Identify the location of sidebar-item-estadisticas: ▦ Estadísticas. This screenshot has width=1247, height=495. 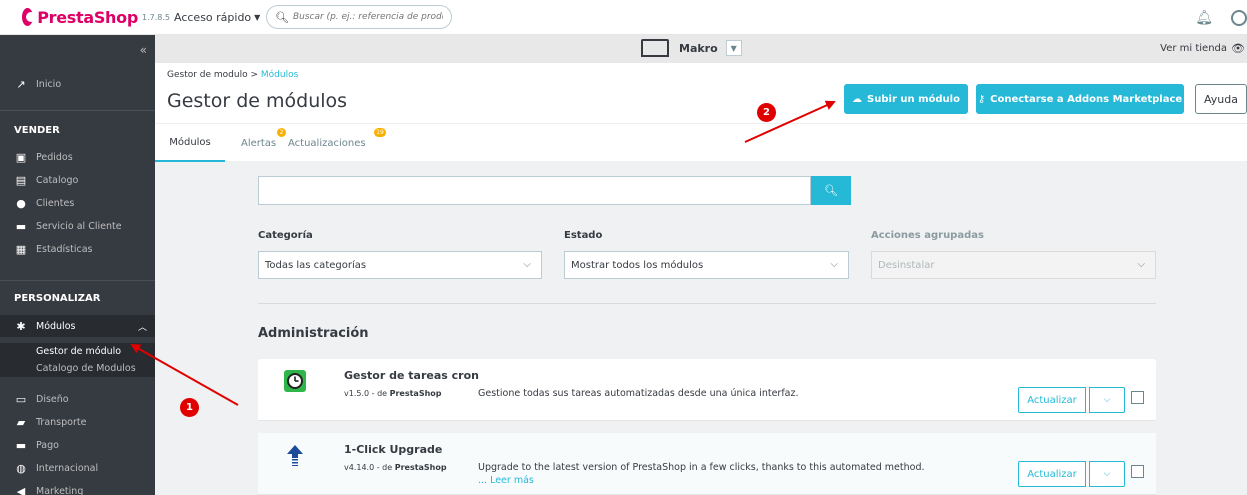
(77, 249).